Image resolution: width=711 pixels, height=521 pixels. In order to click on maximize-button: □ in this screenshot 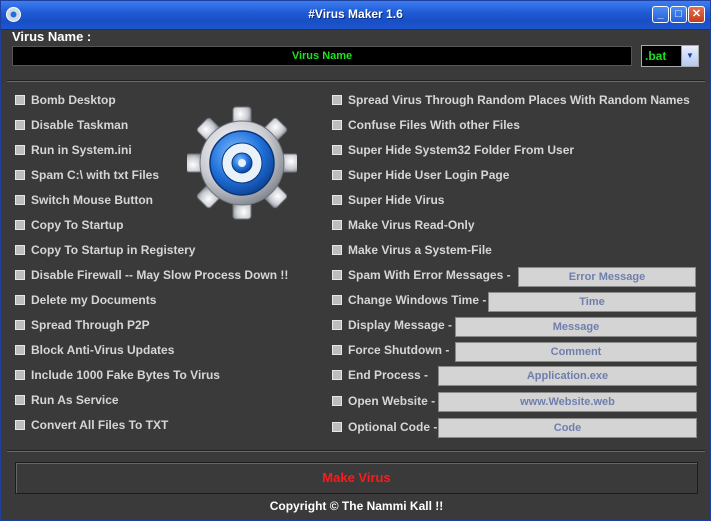, I will do `click(678, 14)`.